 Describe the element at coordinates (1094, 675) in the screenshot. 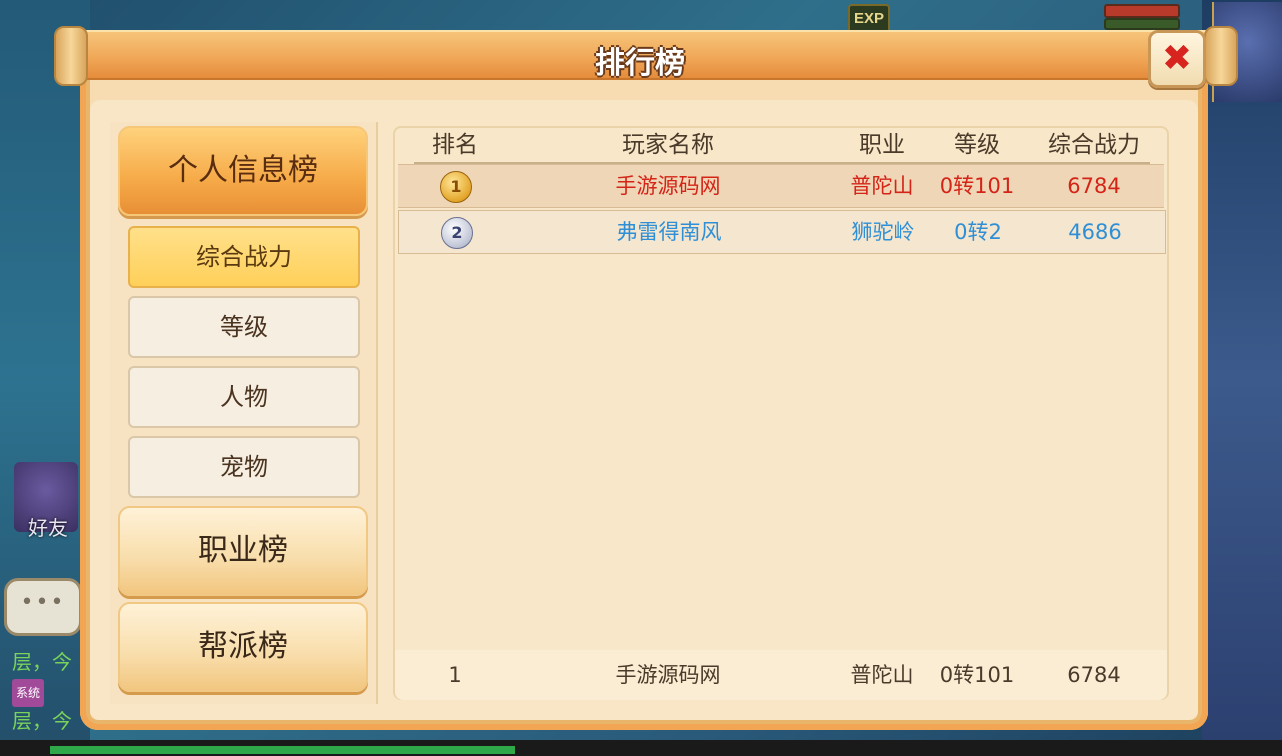

I see `my-power: 6784` at that location.